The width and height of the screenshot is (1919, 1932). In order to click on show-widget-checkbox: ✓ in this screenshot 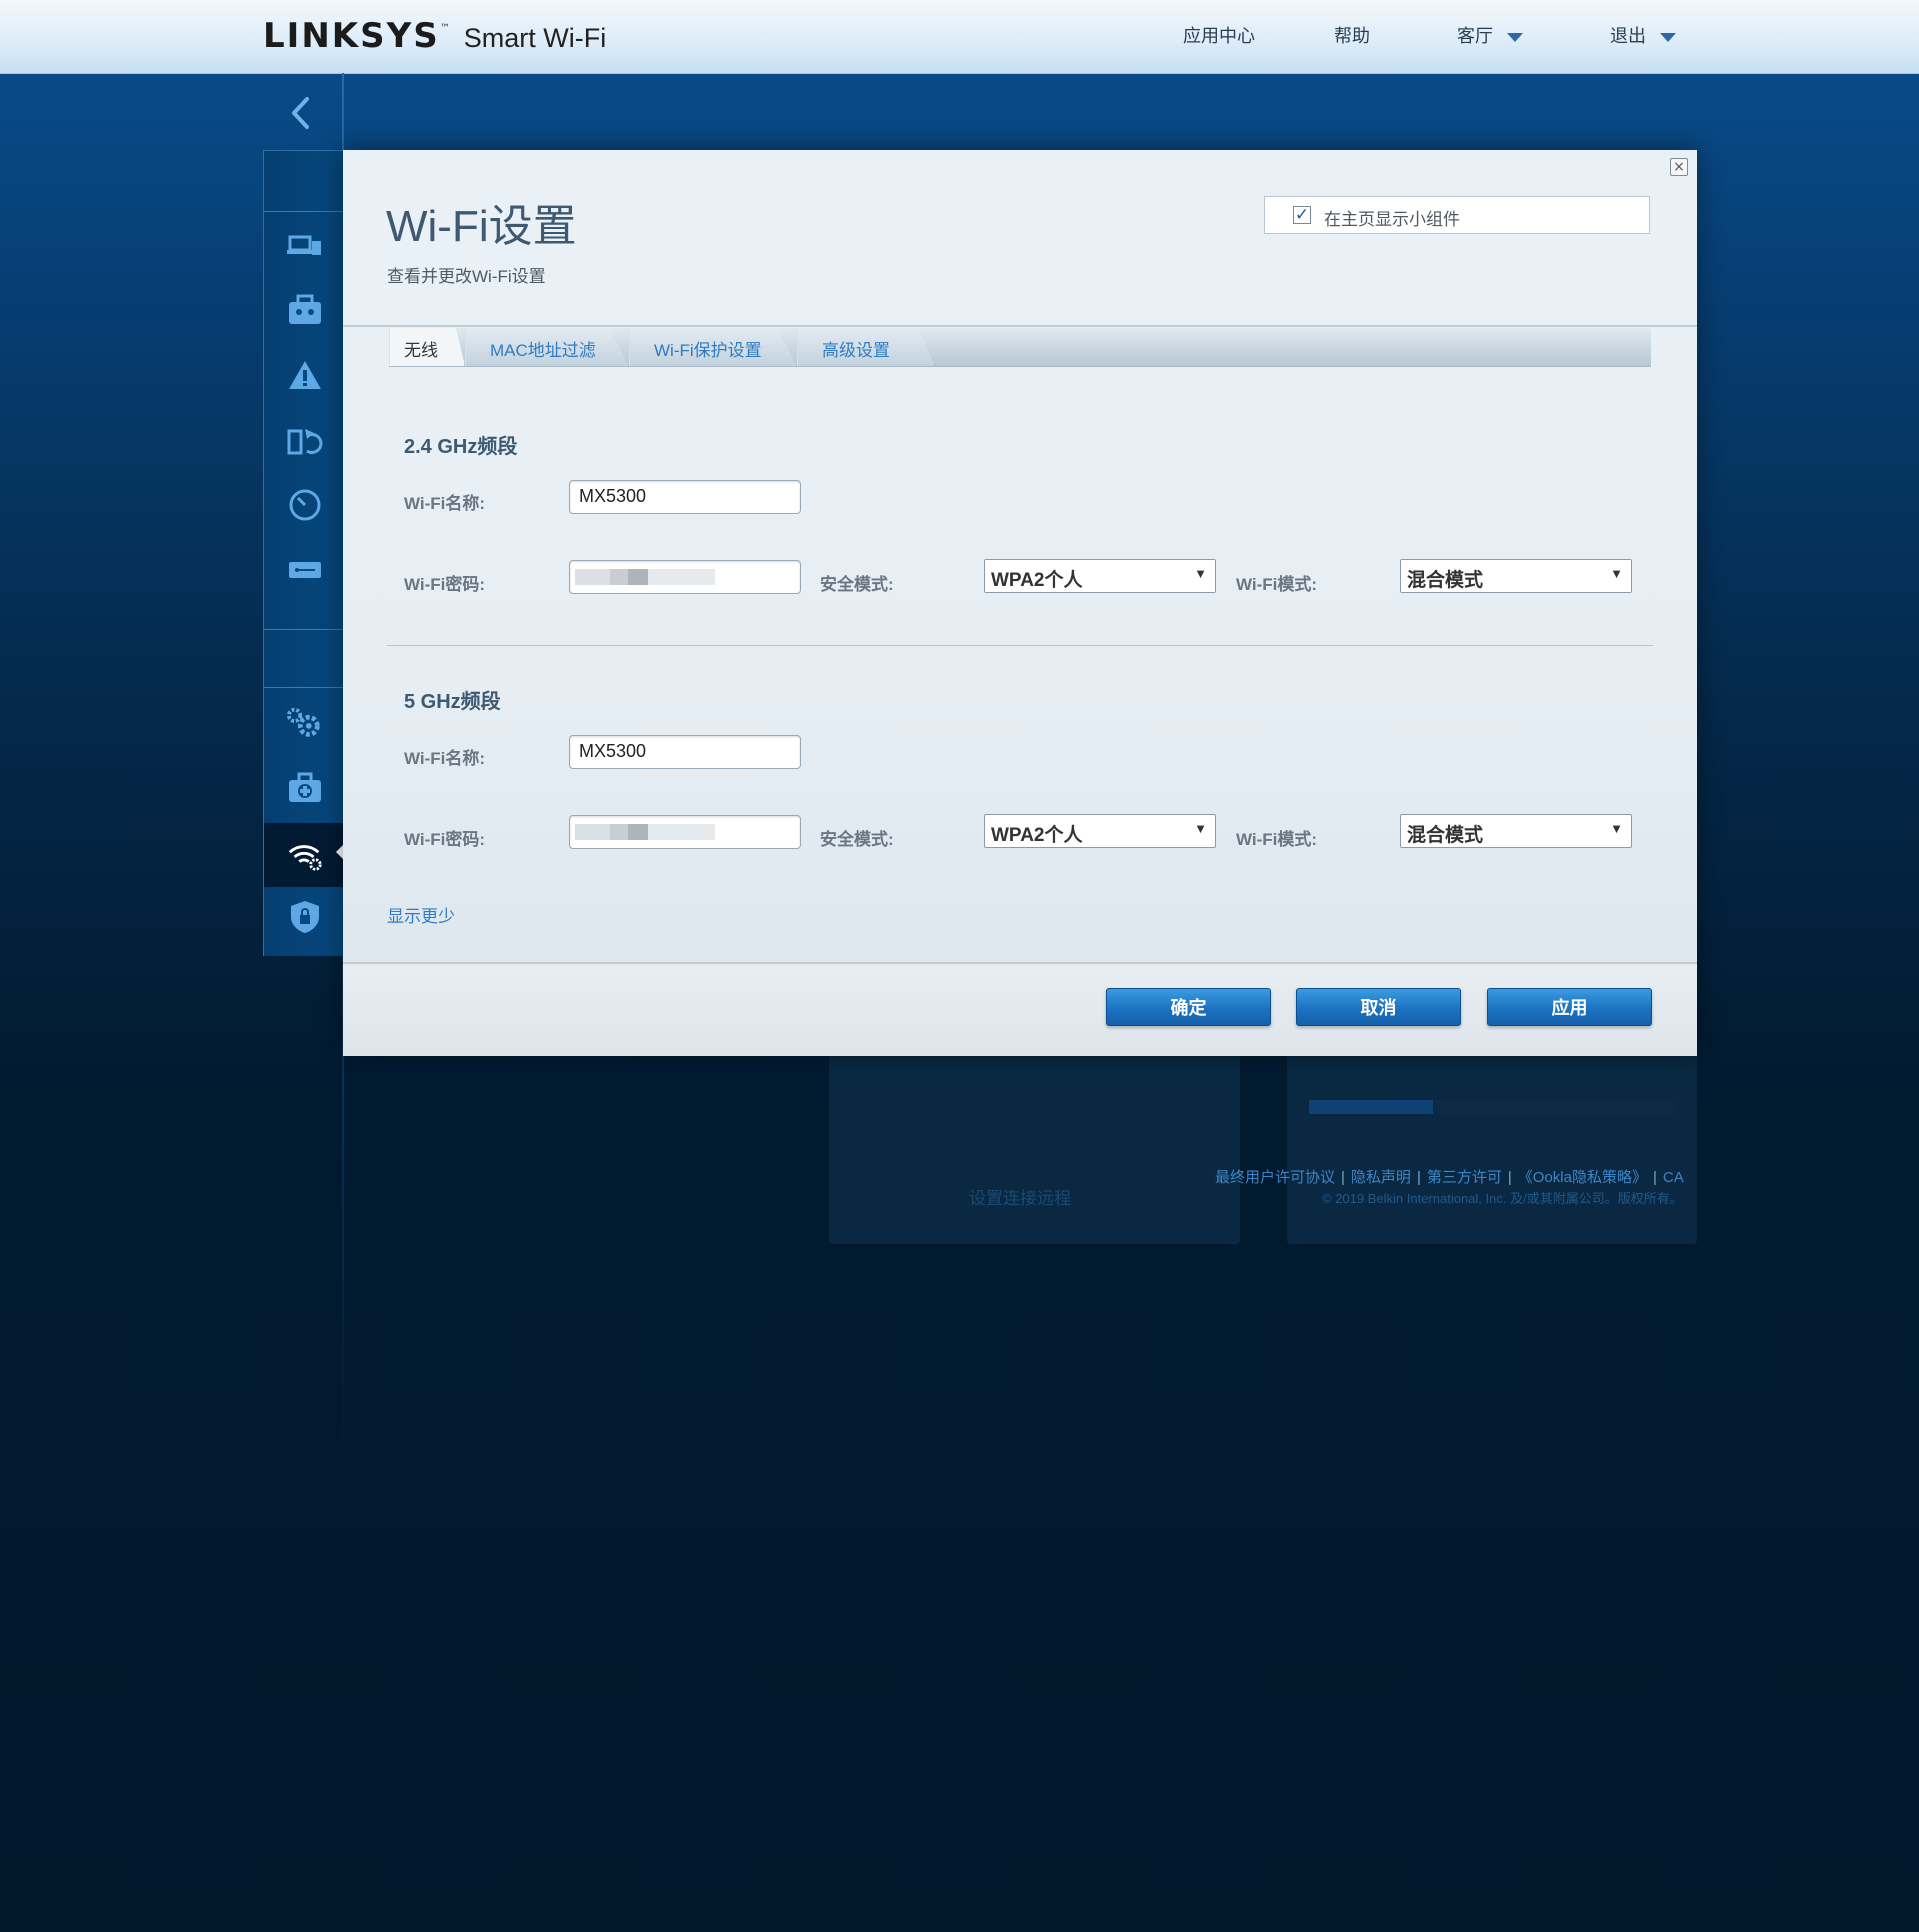, I will do `click(1302, 215)`.